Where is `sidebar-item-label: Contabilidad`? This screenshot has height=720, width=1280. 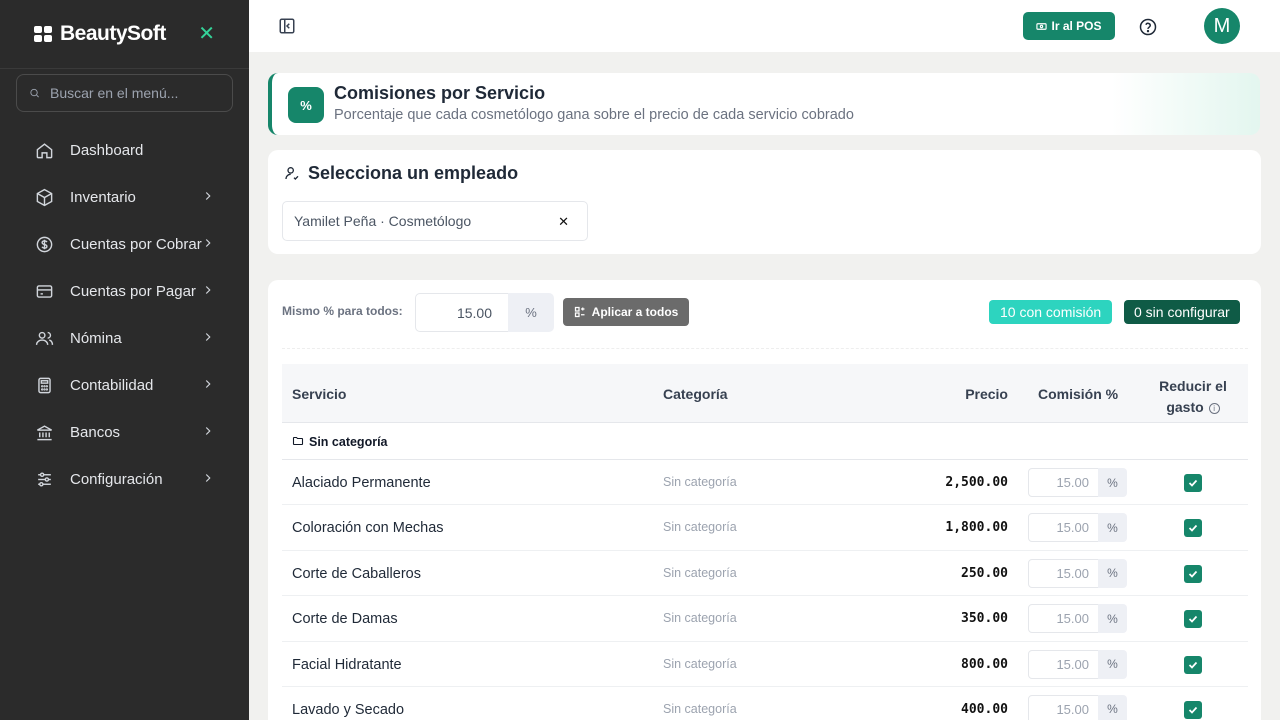 sidebar-item-label: Contabilidad is located at coordinates (112, 385).